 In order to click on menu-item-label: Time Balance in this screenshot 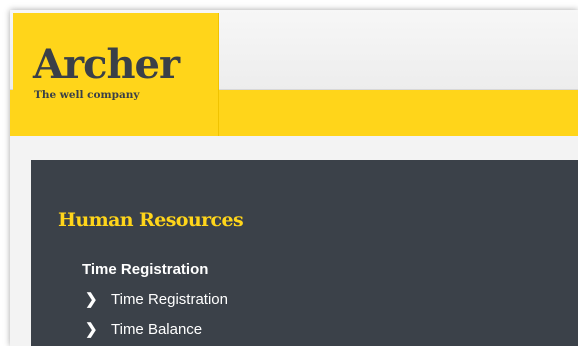, I will do `click(157, 329)`.